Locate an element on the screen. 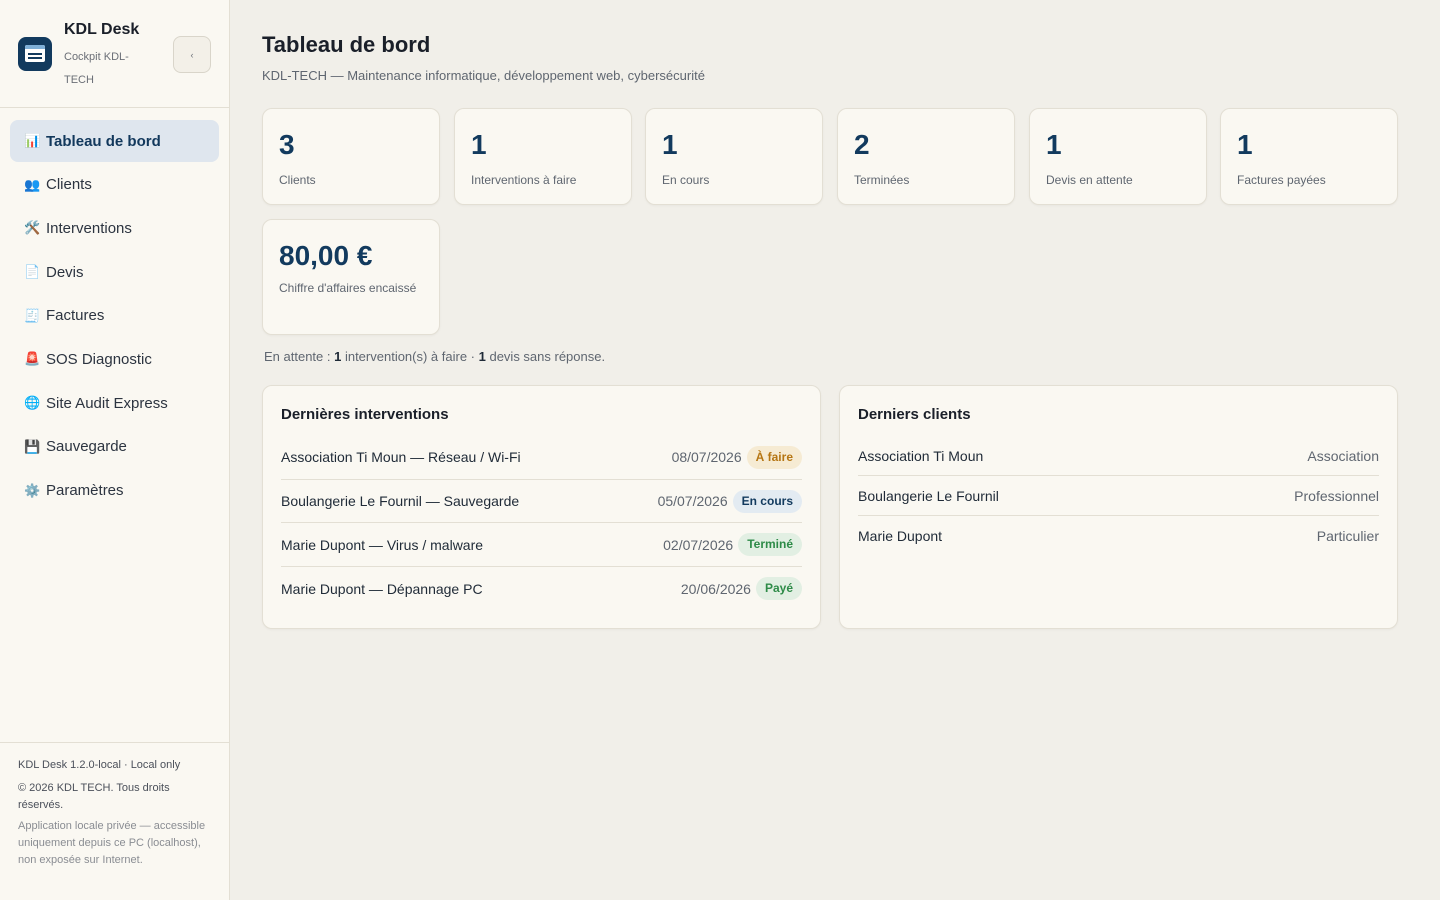  client-type: Association is located at coordinates (1343, 455).